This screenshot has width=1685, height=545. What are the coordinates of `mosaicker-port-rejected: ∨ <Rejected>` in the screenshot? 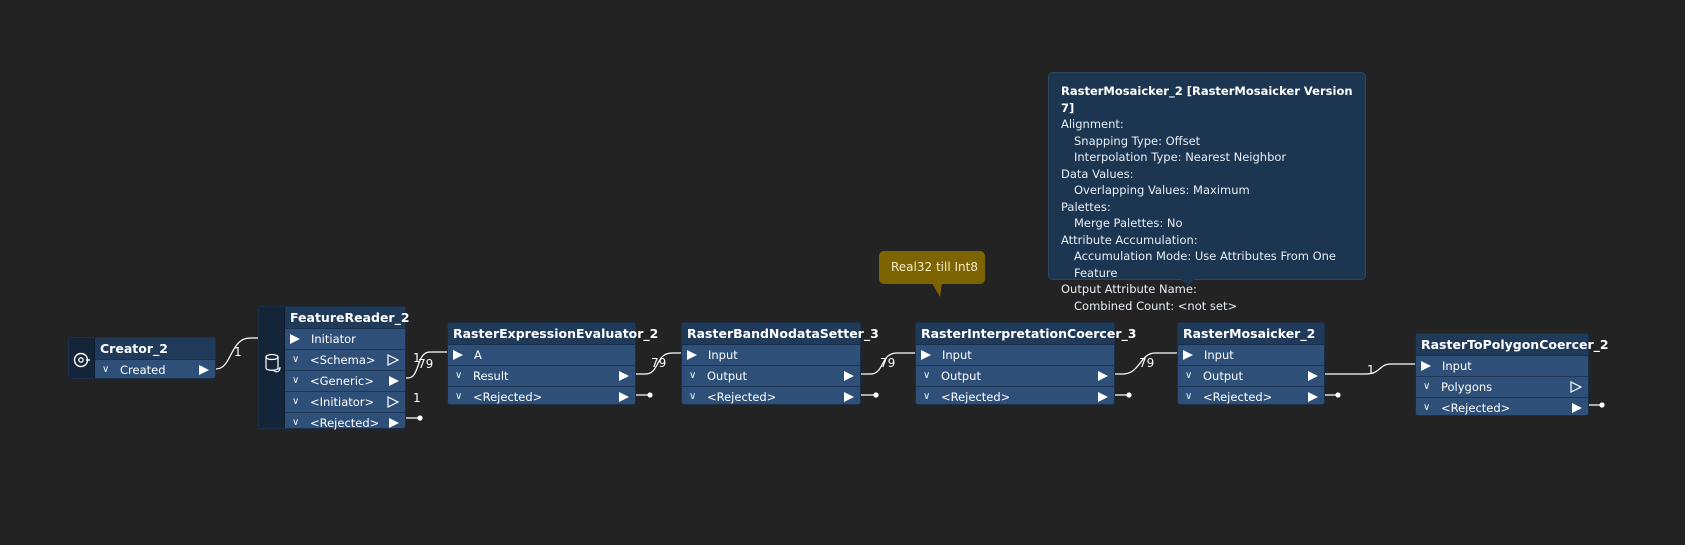 It's located at (1251, 397).